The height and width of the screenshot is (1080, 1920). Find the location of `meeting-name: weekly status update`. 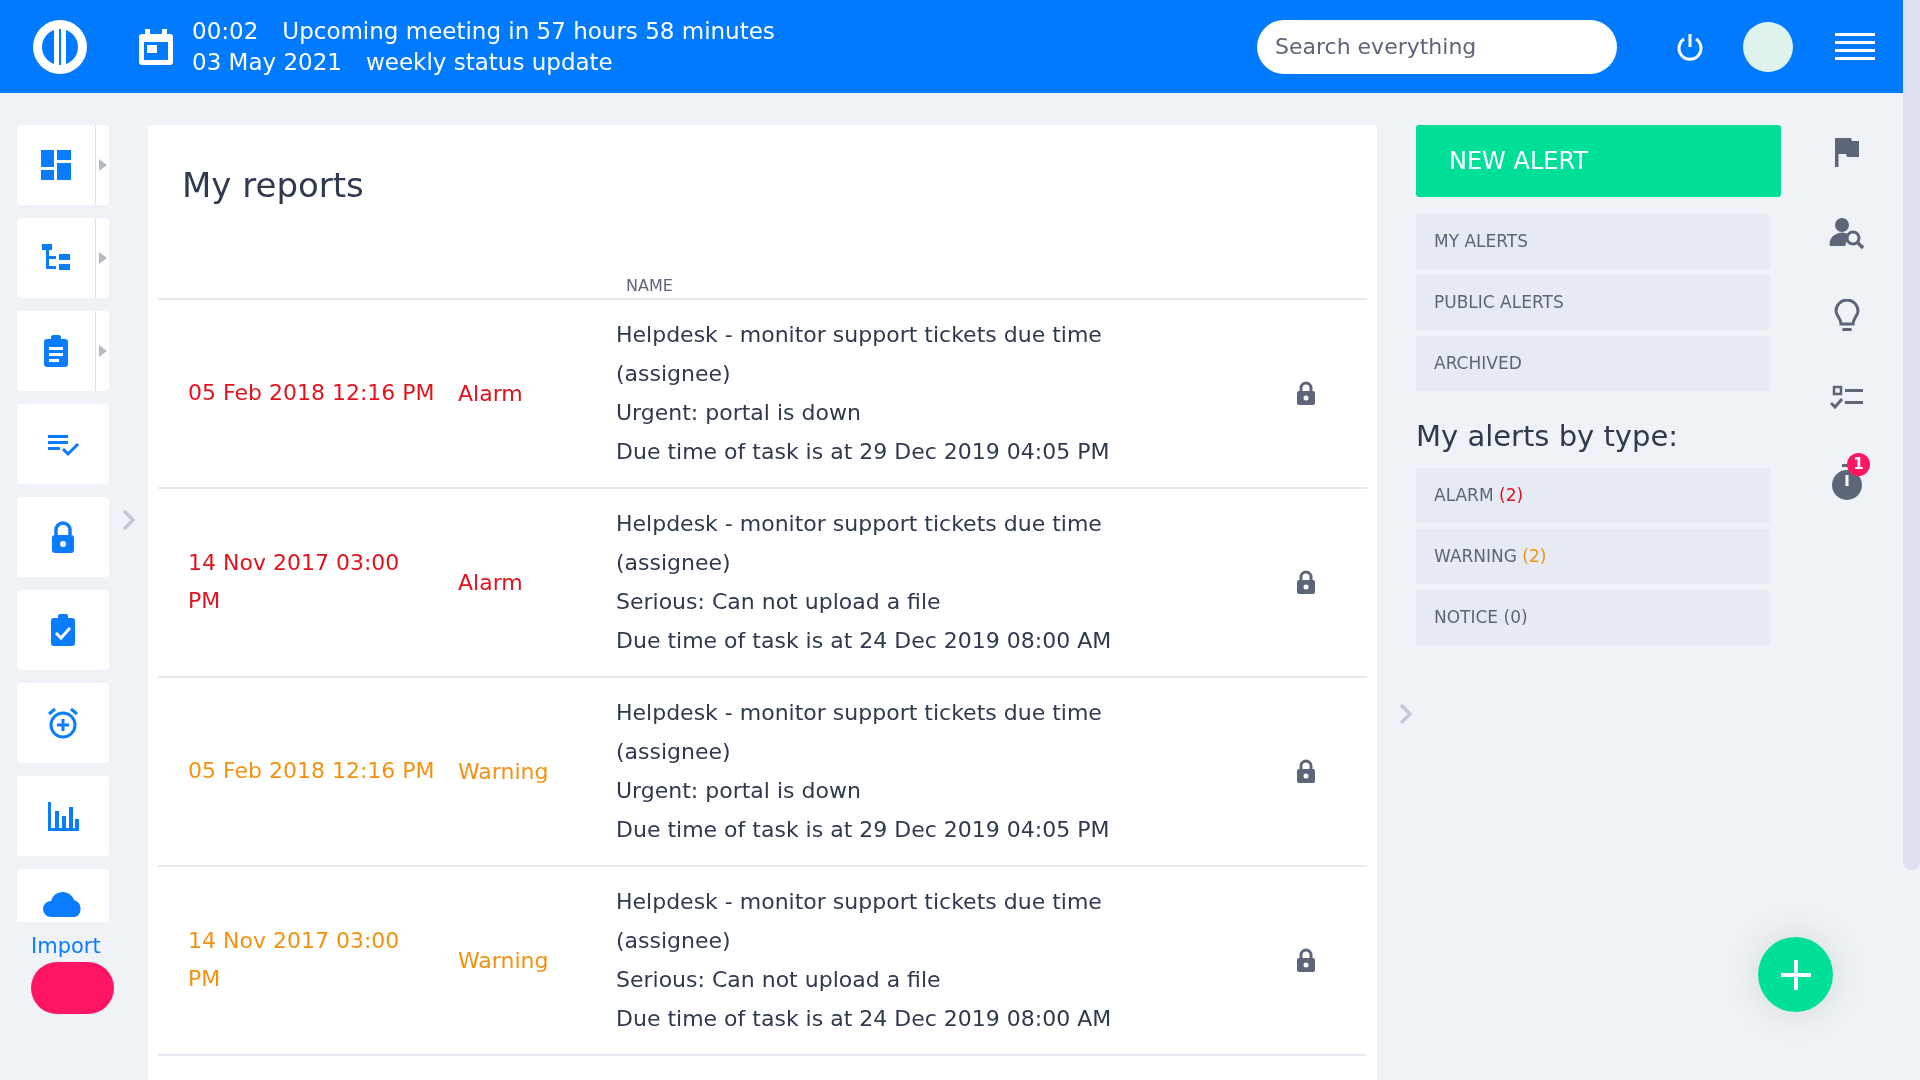

meeting-name: weekly status update is located at coordinates (489, 62).